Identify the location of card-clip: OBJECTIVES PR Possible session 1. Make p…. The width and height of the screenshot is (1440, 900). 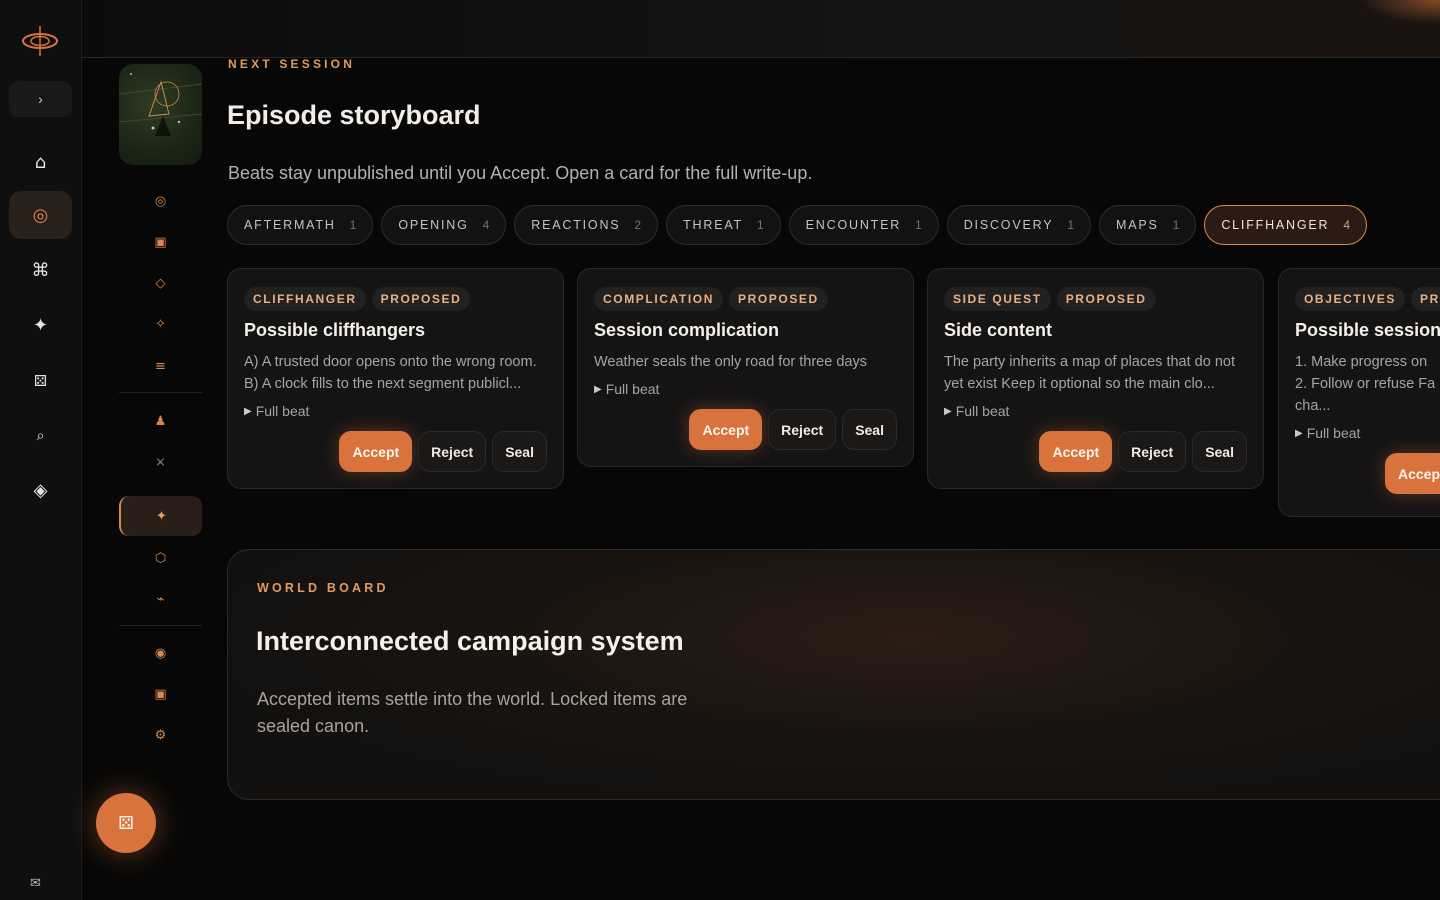
(1359, 393).